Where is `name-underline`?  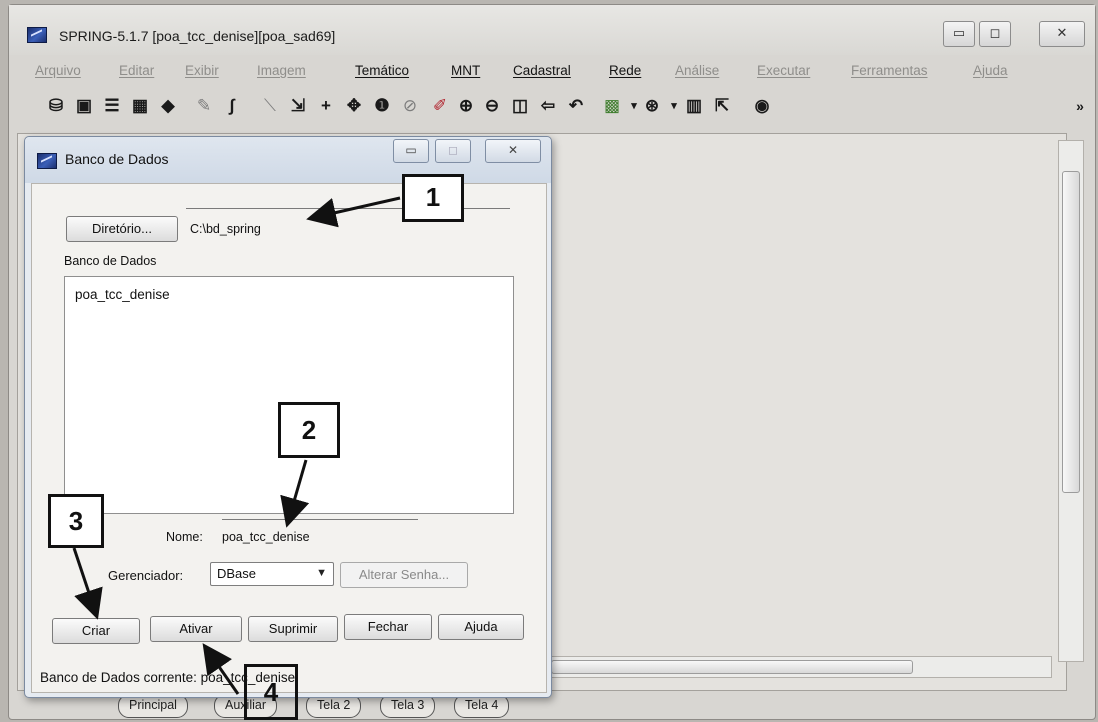 name-underline is located at coordinates (320, 519).